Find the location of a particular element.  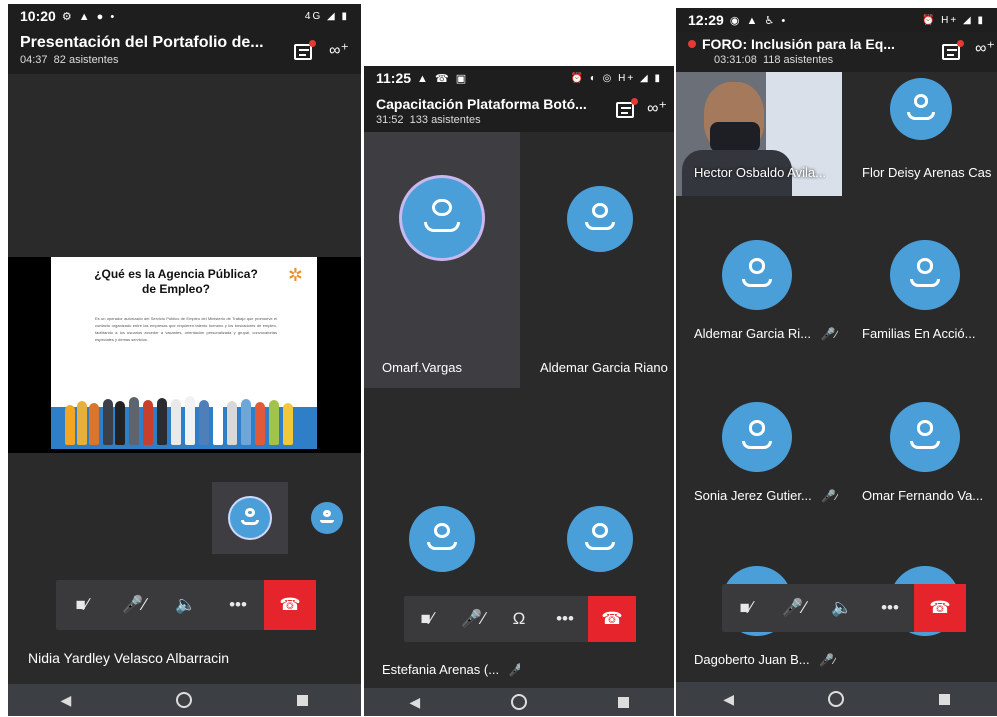

meeting-attendees: 133 asistentes is located at coordinates (445, 120).